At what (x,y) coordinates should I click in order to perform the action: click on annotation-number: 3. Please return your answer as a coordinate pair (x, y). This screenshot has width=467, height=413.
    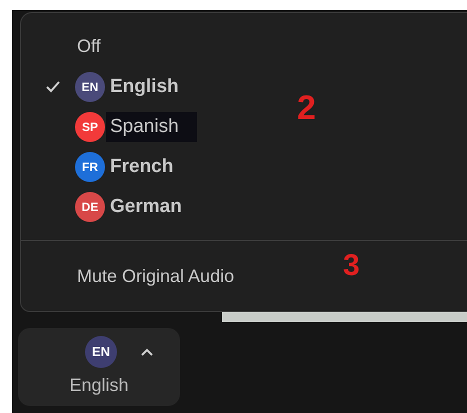
    Looking at the image, I should click on (351, 266).